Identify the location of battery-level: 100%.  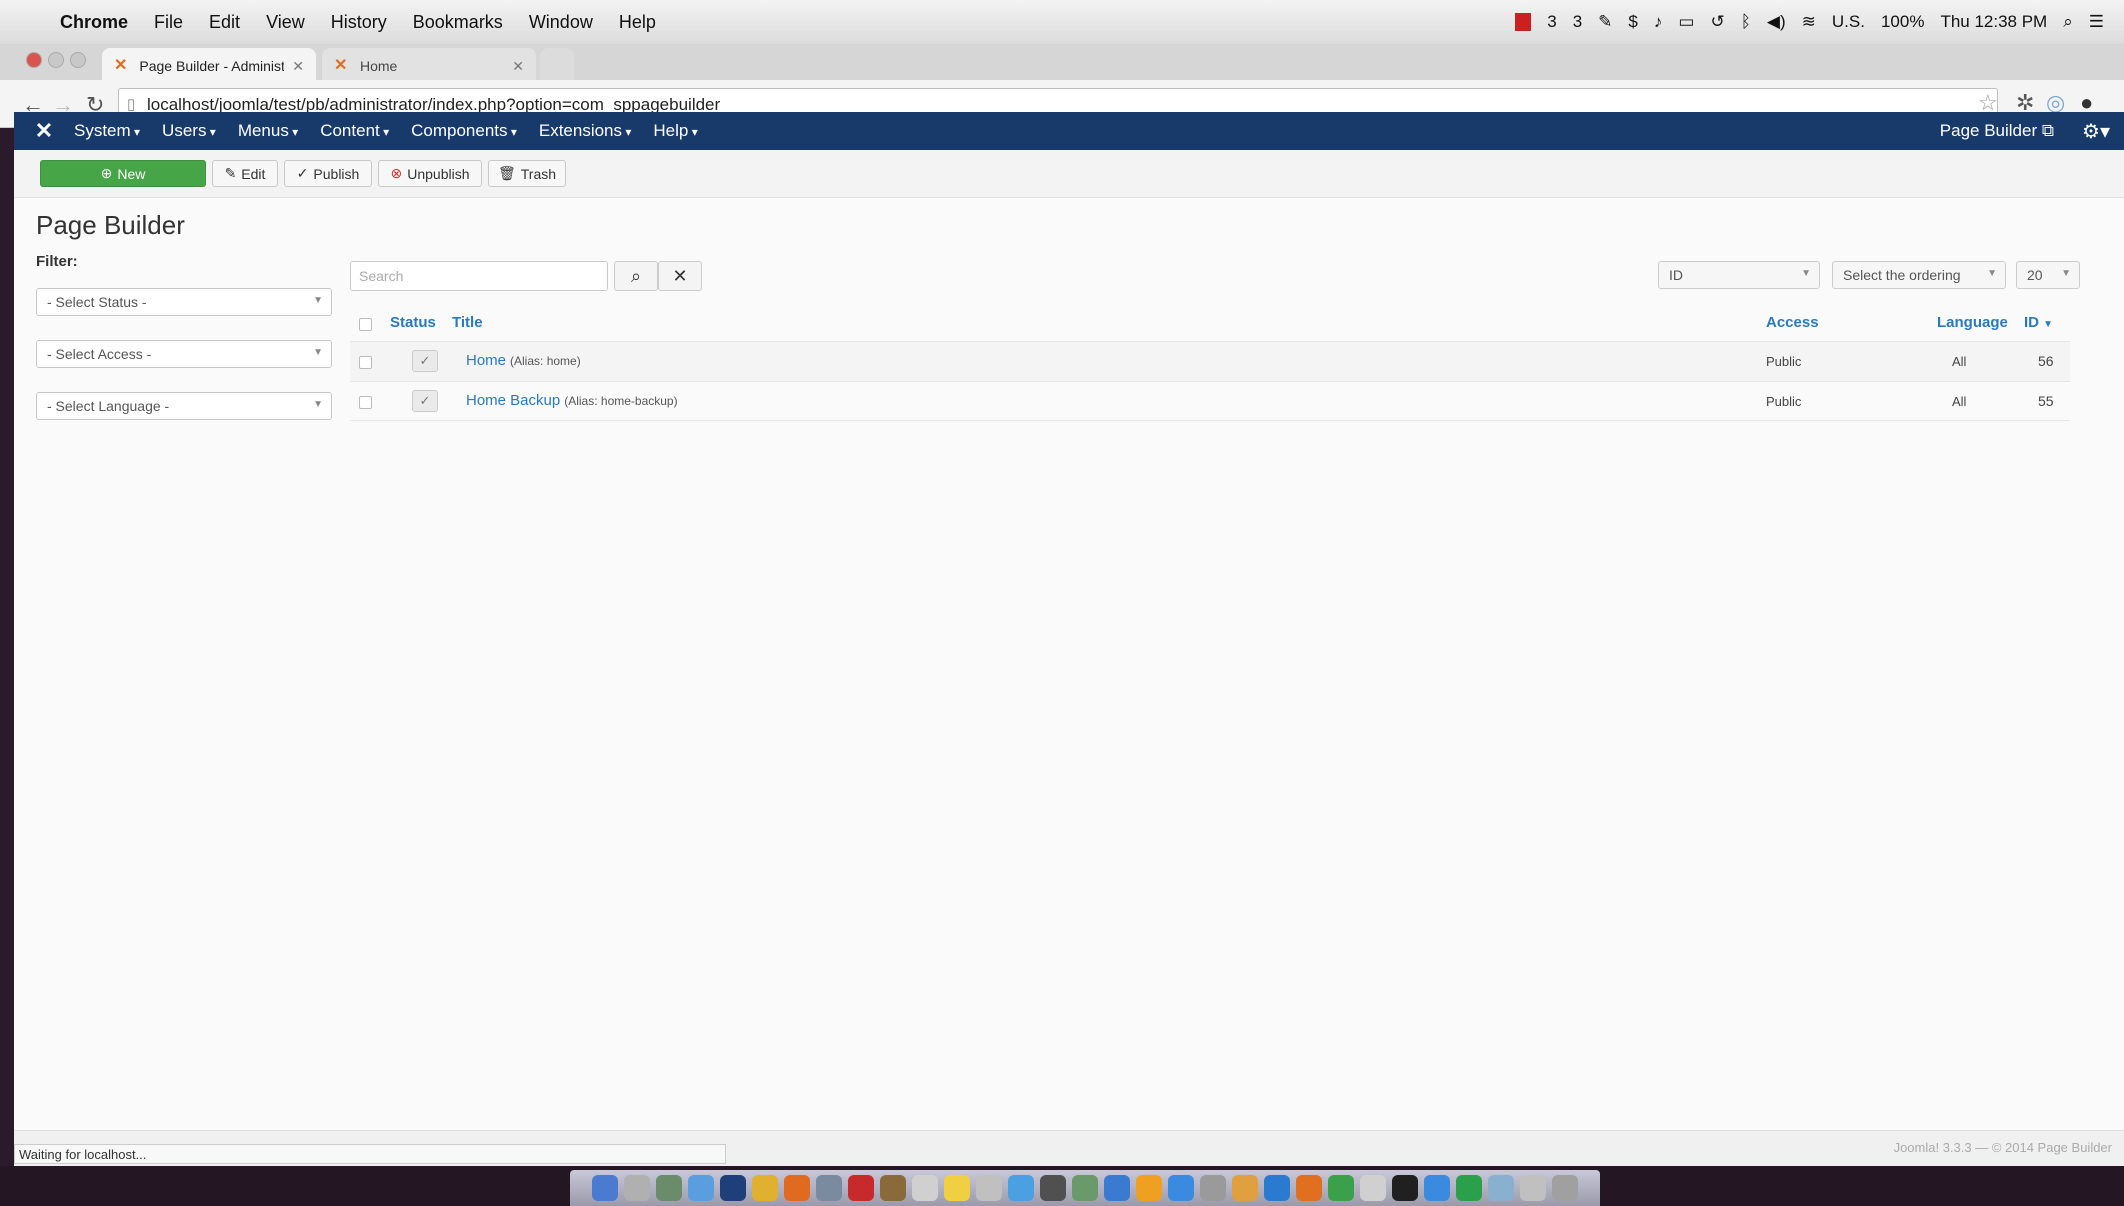
(1902, 22).